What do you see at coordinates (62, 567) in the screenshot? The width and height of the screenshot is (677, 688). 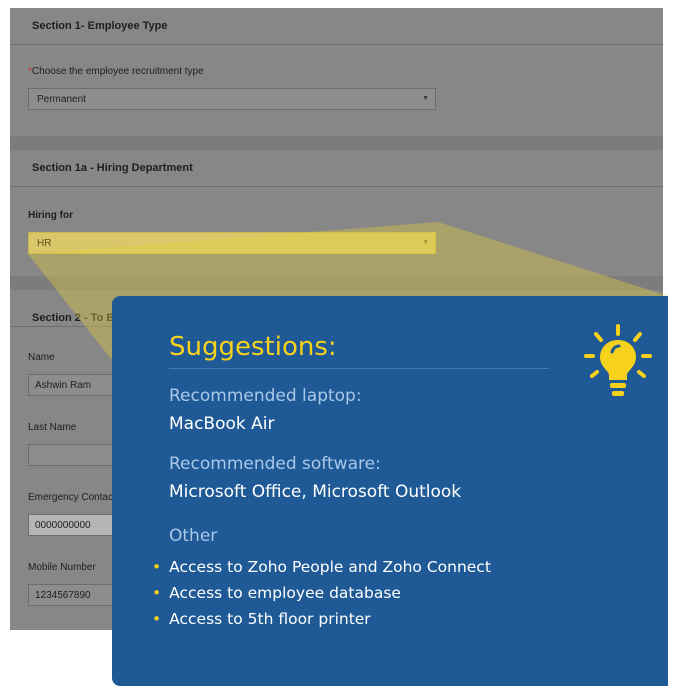 I see `mobile-number-label: Mobile Number` at bounding box center [62, 567].